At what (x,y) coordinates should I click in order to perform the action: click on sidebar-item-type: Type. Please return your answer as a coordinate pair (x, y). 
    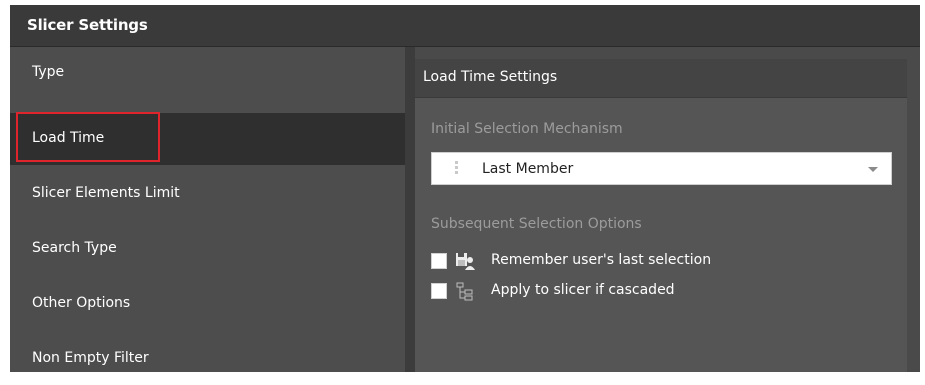
    Looking at the image, I should click on (207, 73).